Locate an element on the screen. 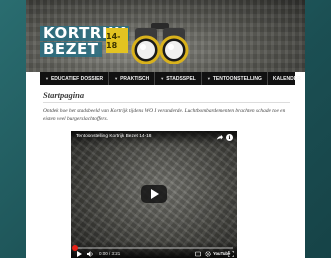 The height and width of the screenshot is (258, 331). logo-badge-text: 14-18 is located at coordinates (113, 40).